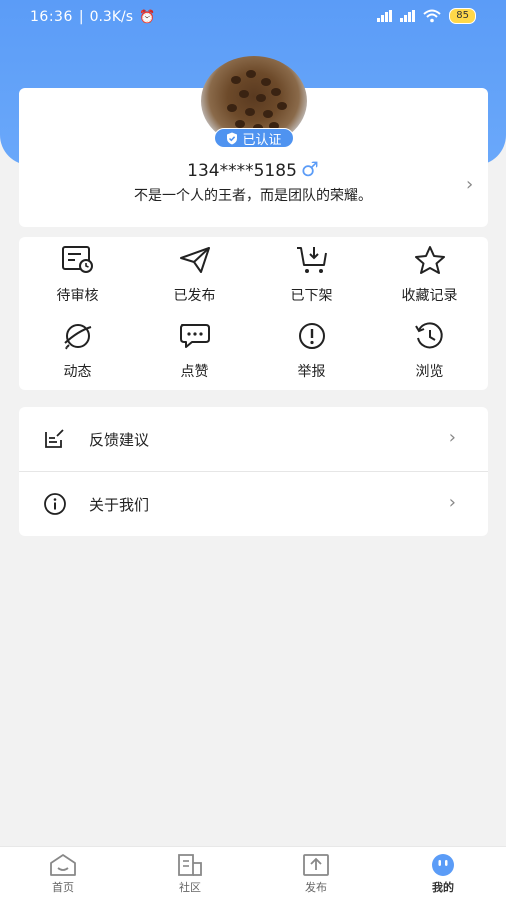 This screenshot has height=900, width=506. I want to click on wifi-icon, so click(432, 16).